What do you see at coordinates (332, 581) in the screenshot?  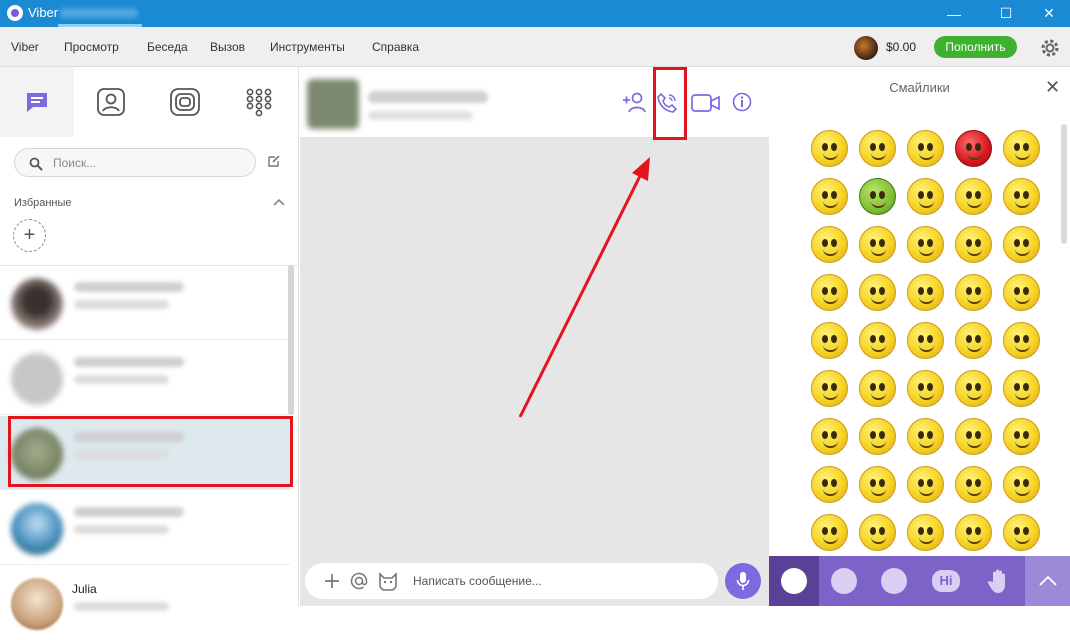 I see `attach-plus-icon` at bounding box center [332, 581].